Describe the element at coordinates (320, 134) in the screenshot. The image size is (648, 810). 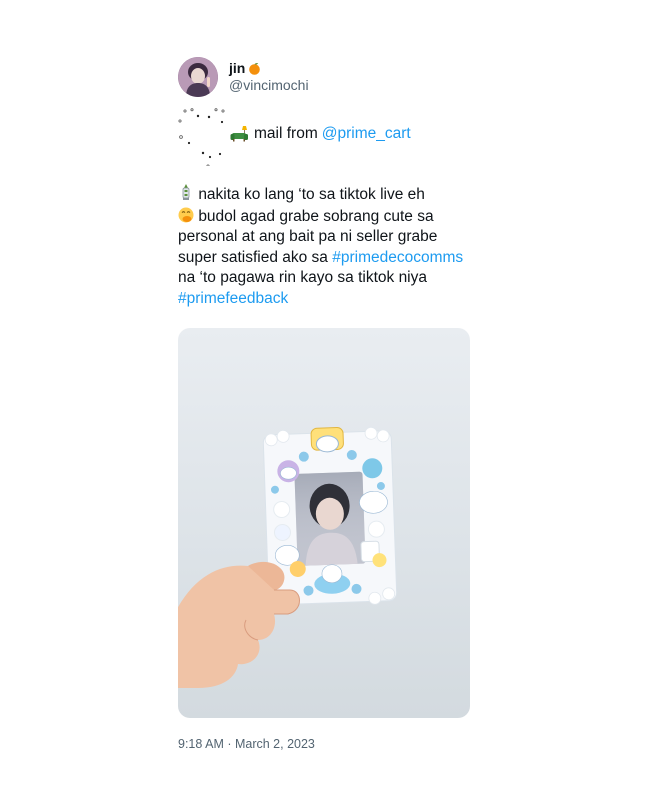
I see `mail-line: mail from @prime_cart` at that location.